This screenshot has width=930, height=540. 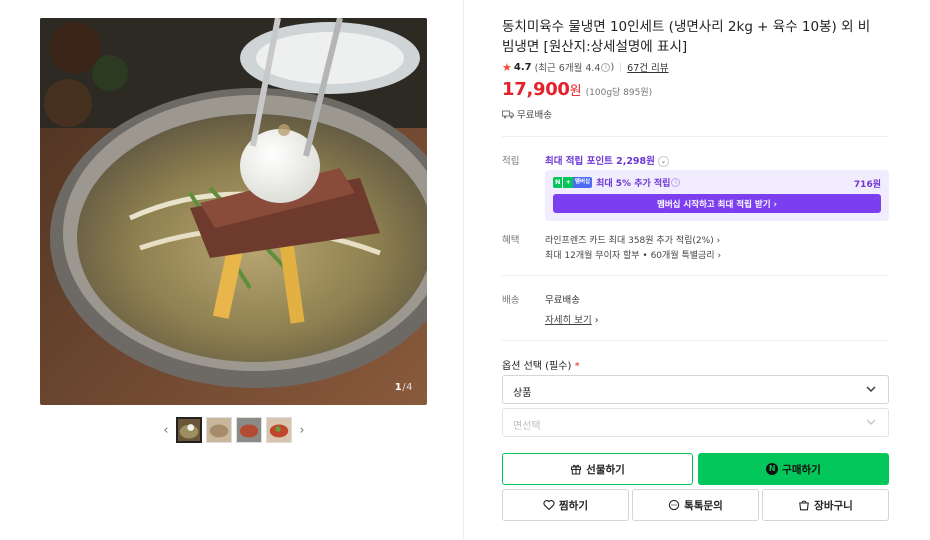 What do you see at coordinates (573, 505) in the screenshot?
I see `wish-button-label: 찜하기` at bounding box center [573, 505].